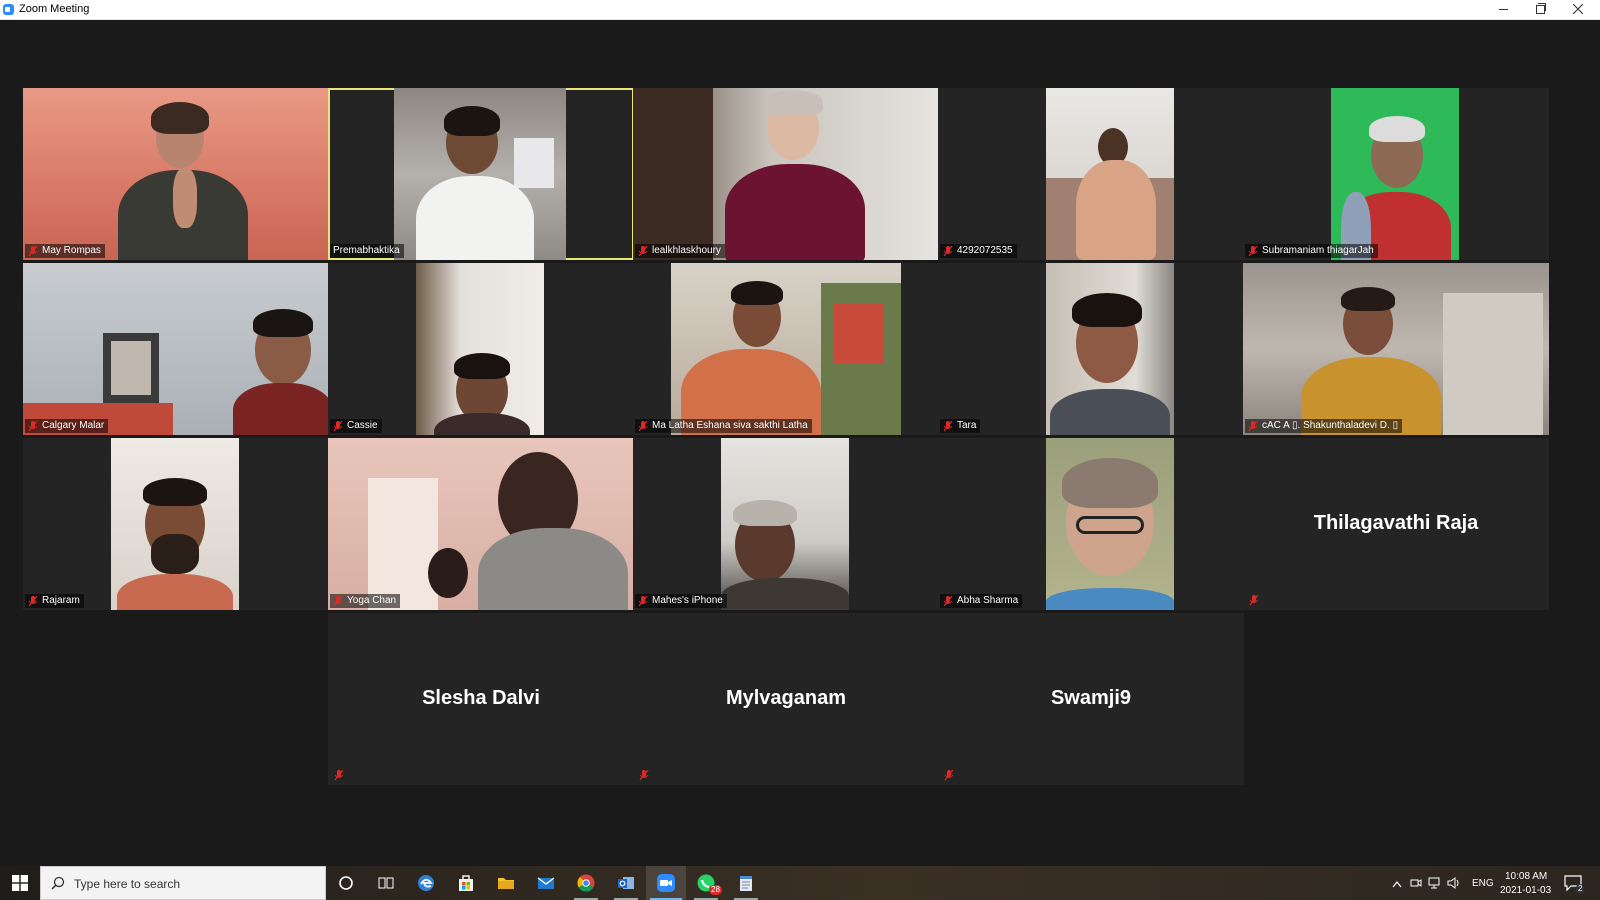  Describe the element at coordinates (666, 883) in the screenshot. I see `zoom-button` at that location.